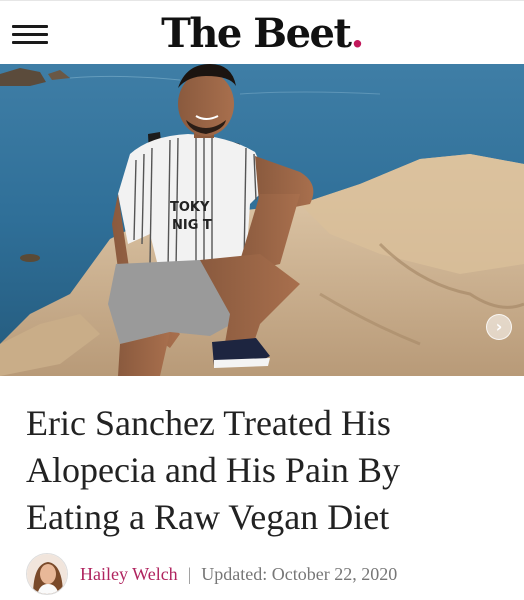 The height and width of the screenshot is (600, 524). Describe the element at coordinates (129, 574) in the screenshot. I see `author-link: Hailey Welch` at that location.